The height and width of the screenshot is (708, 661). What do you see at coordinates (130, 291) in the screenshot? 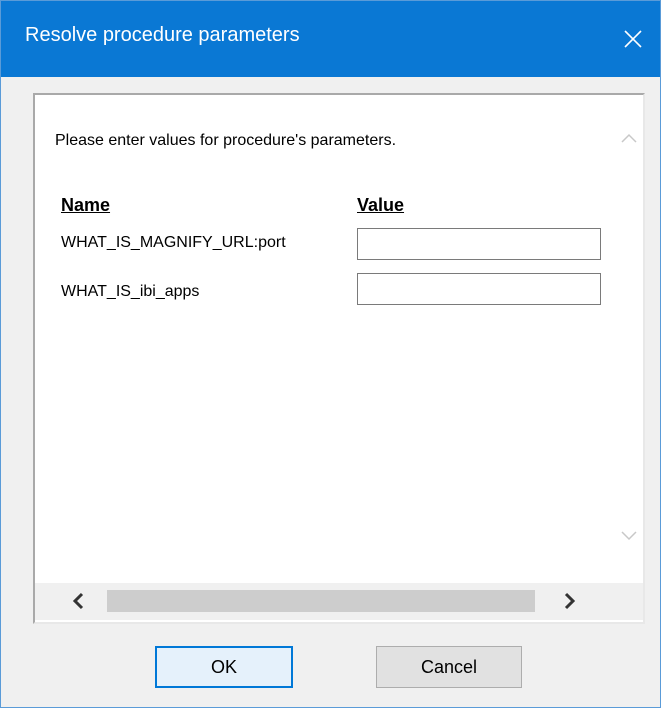
I see `param-name-2: WHAT_IS_ibi_apps` at bounding box center [130, 291].